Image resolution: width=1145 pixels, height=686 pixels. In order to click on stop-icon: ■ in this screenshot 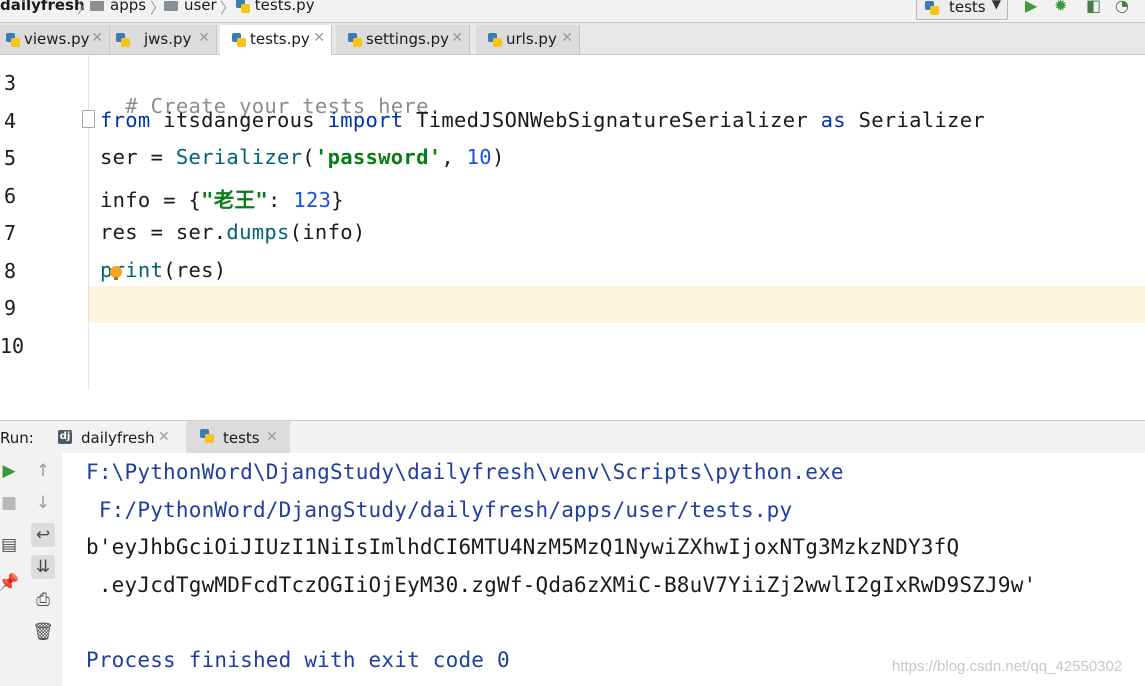, I will do `click(10, 503)`.